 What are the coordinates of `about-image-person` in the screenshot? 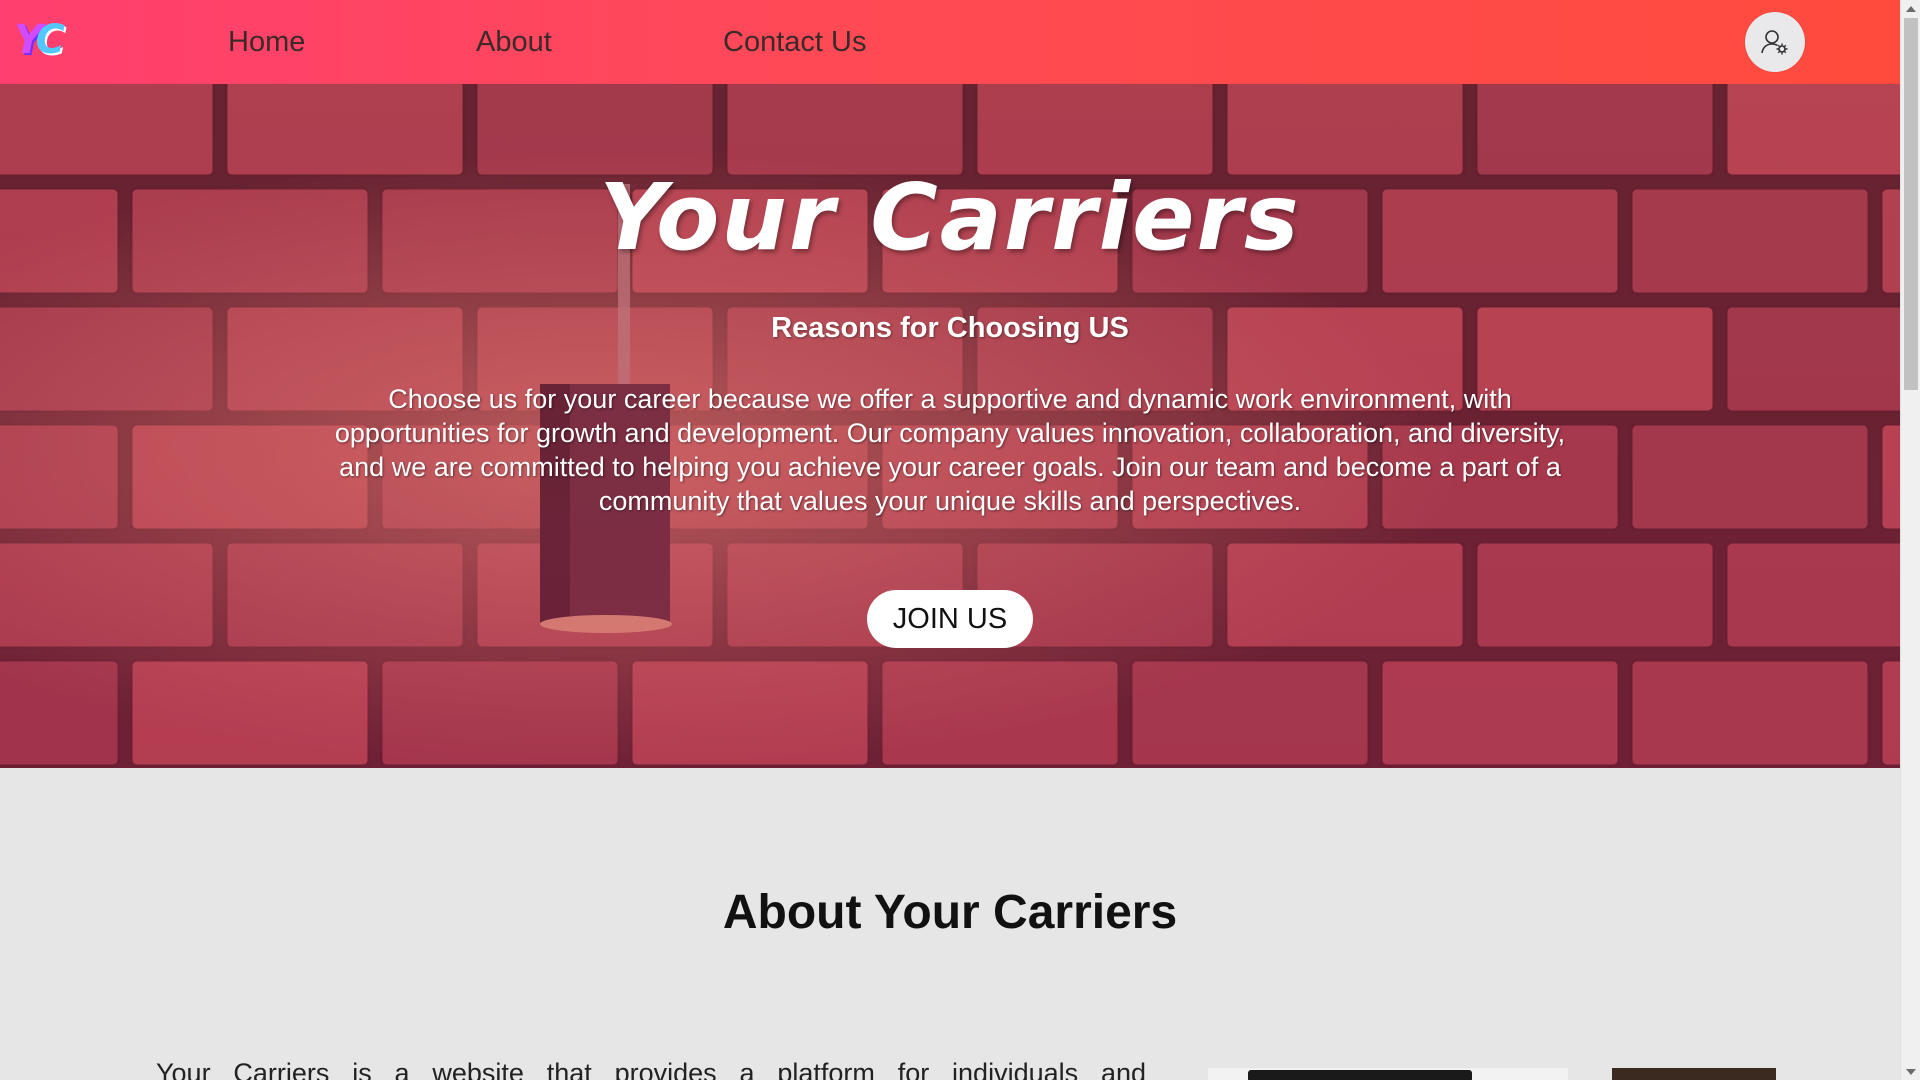 It's located at (1694, 1074).